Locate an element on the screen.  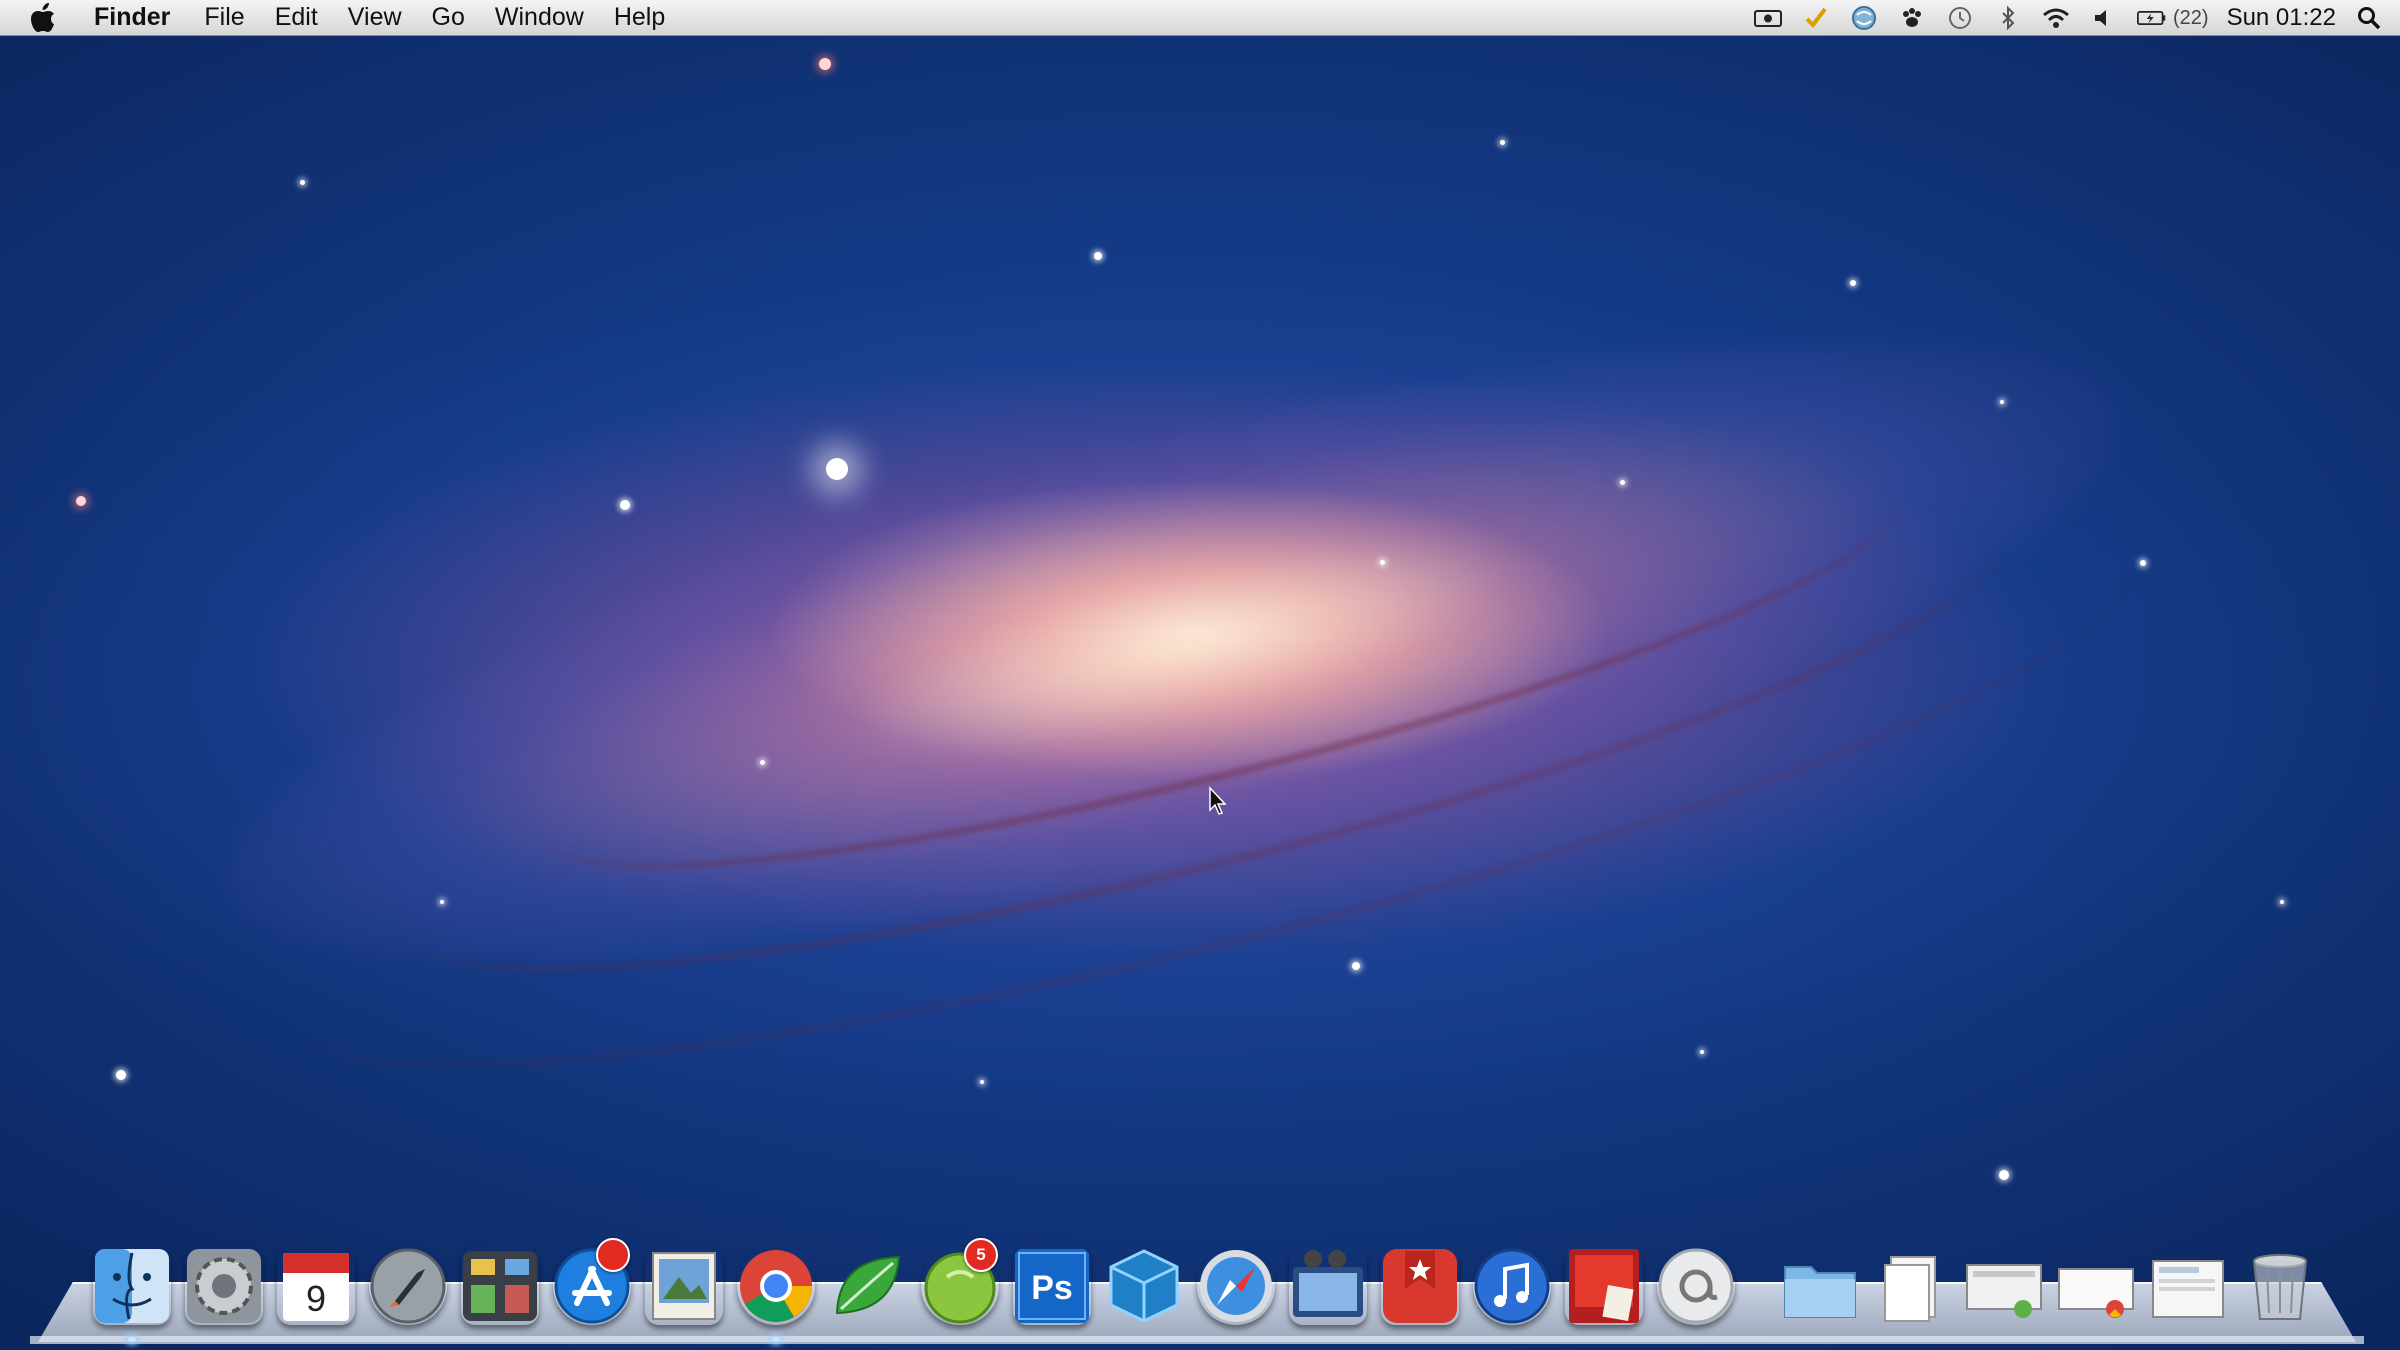
leaf-icon is located at coordinates (868, 1285).